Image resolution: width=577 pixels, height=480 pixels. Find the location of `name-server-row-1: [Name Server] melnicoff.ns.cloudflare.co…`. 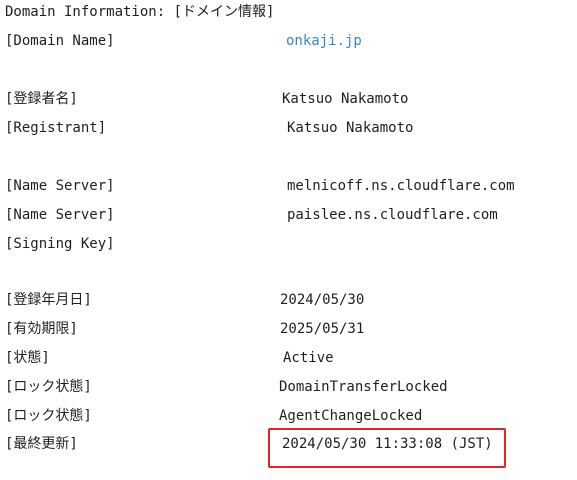

name-server-row-1: [Name Server] melnicoff.ns.cloudflare.co… is located at coordinates (288, 186).